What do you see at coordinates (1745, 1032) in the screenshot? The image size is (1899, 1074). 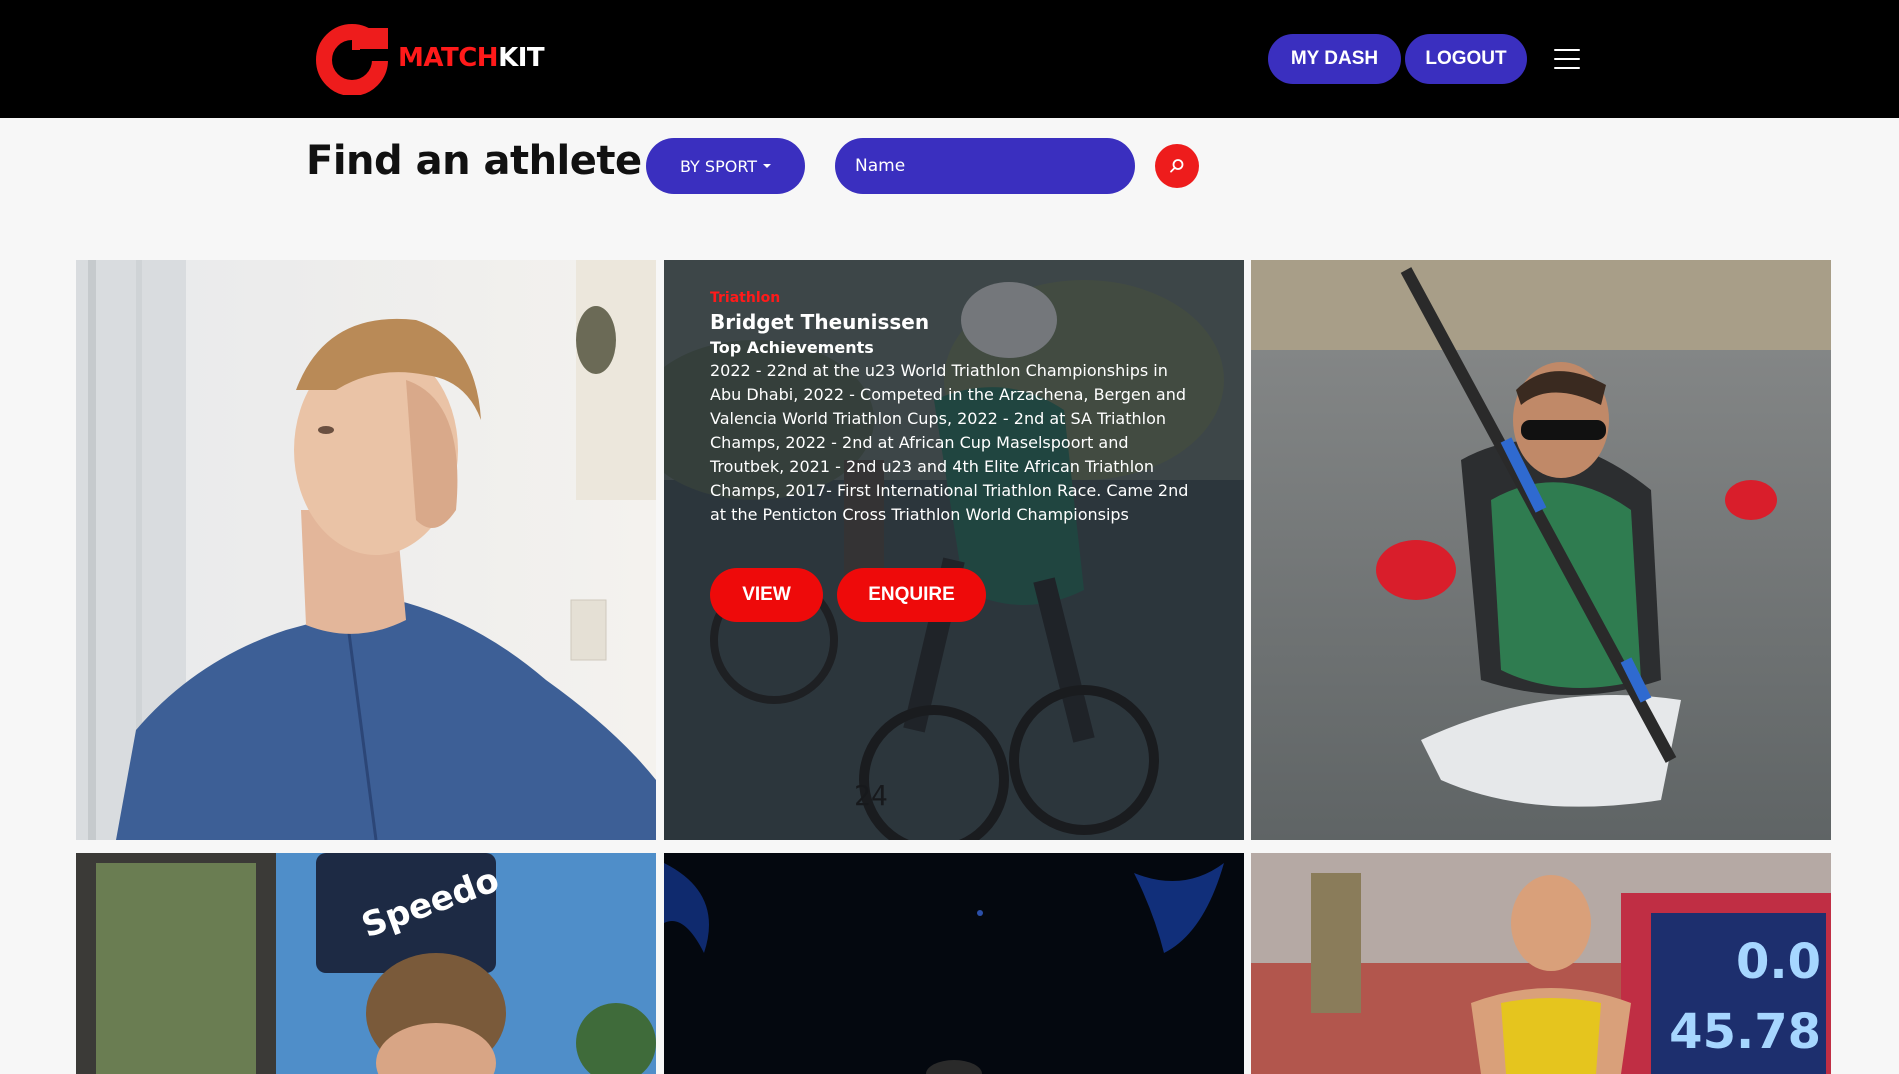 I see `scoreboard-time: 45.78` at bounding box center [1745, 1032].